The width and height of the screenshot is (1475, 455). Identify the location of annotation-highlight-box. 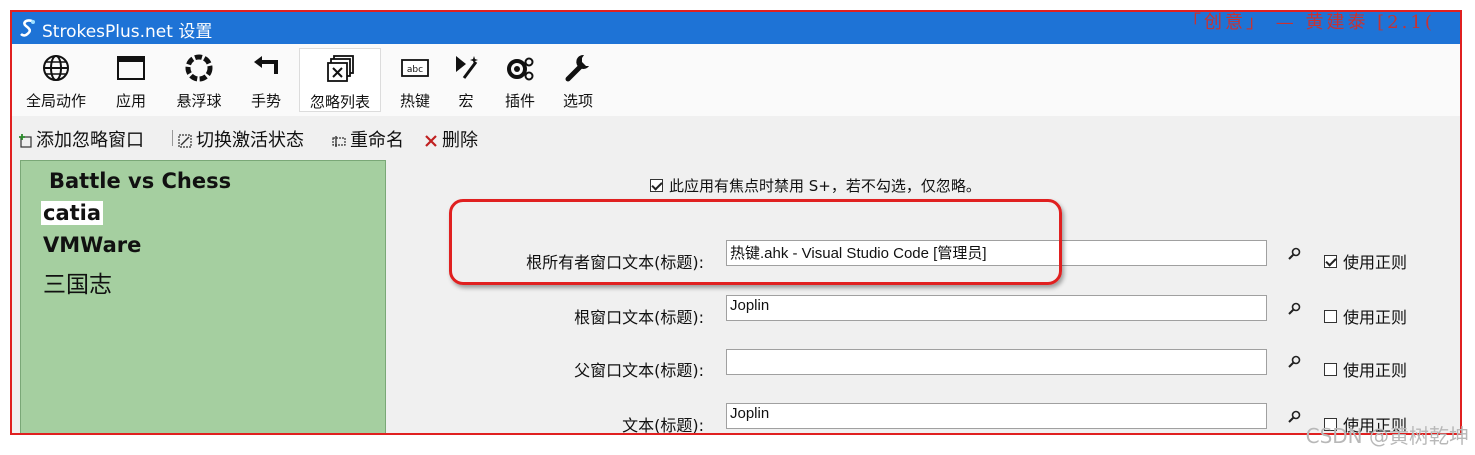
(755, 242).